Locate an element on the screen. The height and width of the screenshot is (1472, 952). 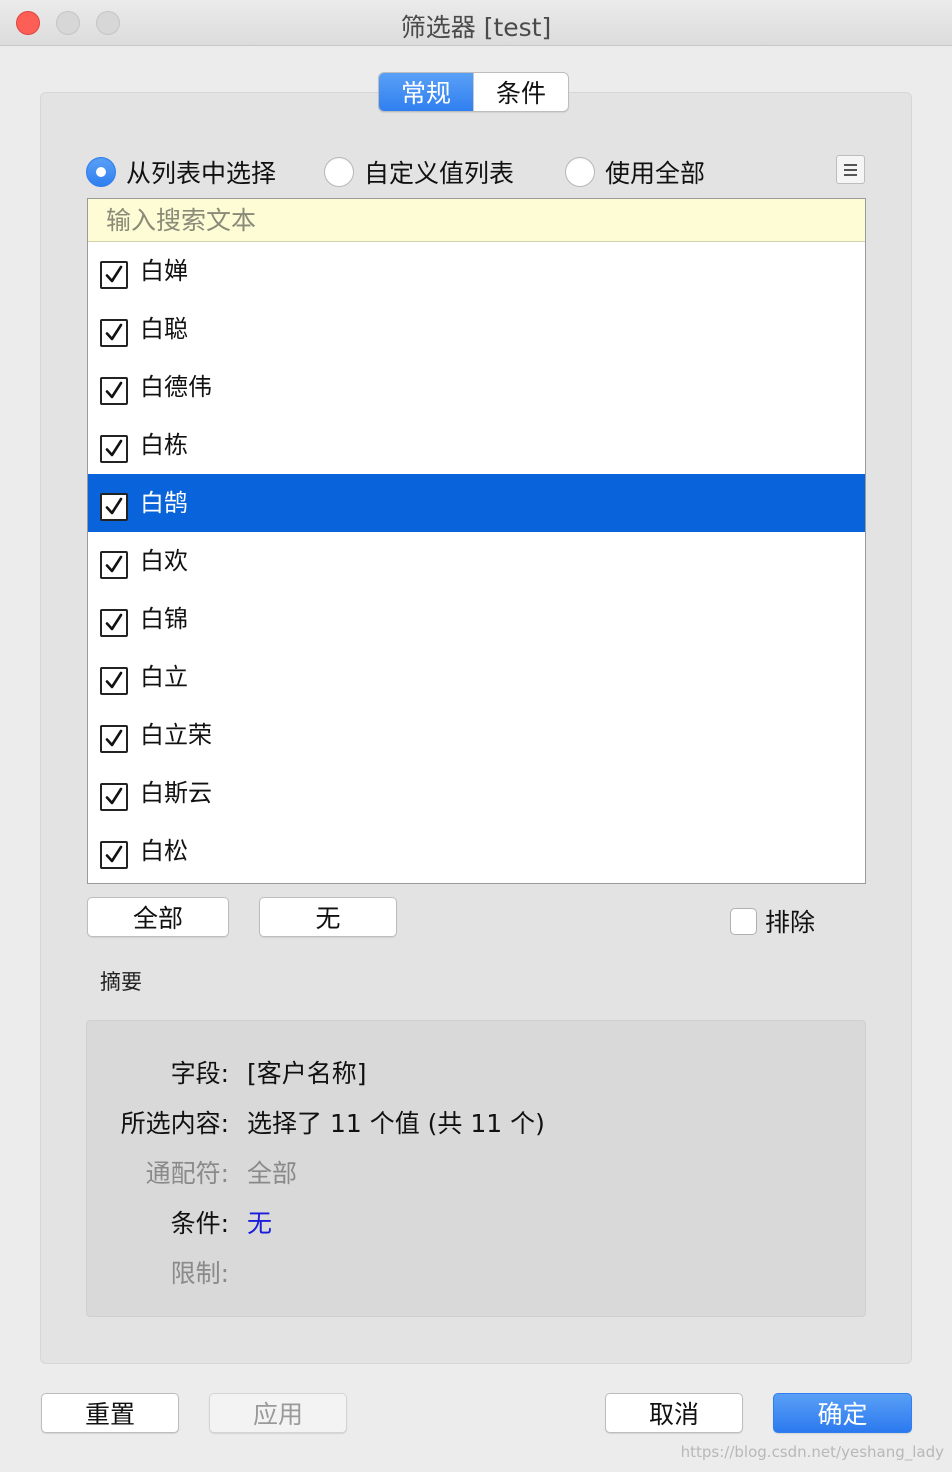
summary-row-limit: 限制: is located at coordinates (477, 1272).